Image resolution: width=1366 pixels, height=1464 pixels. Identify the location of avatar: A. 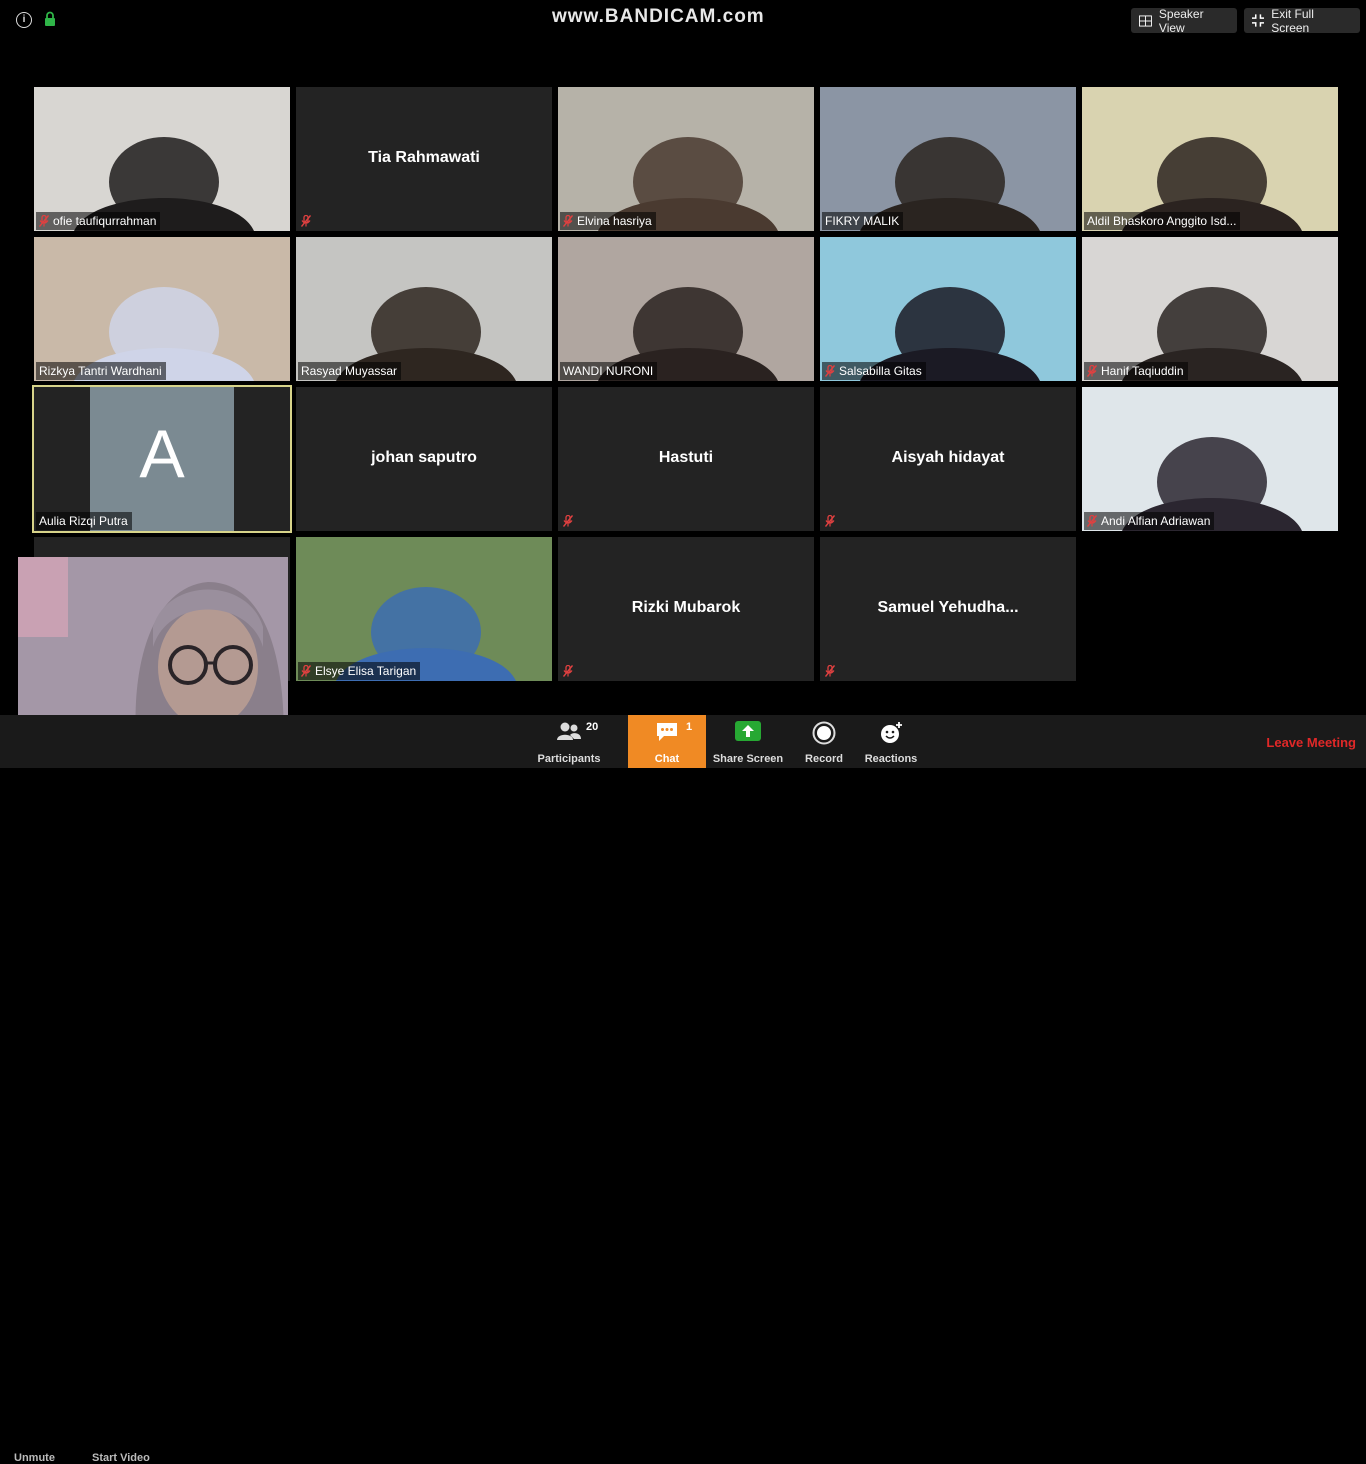
(162, 459).